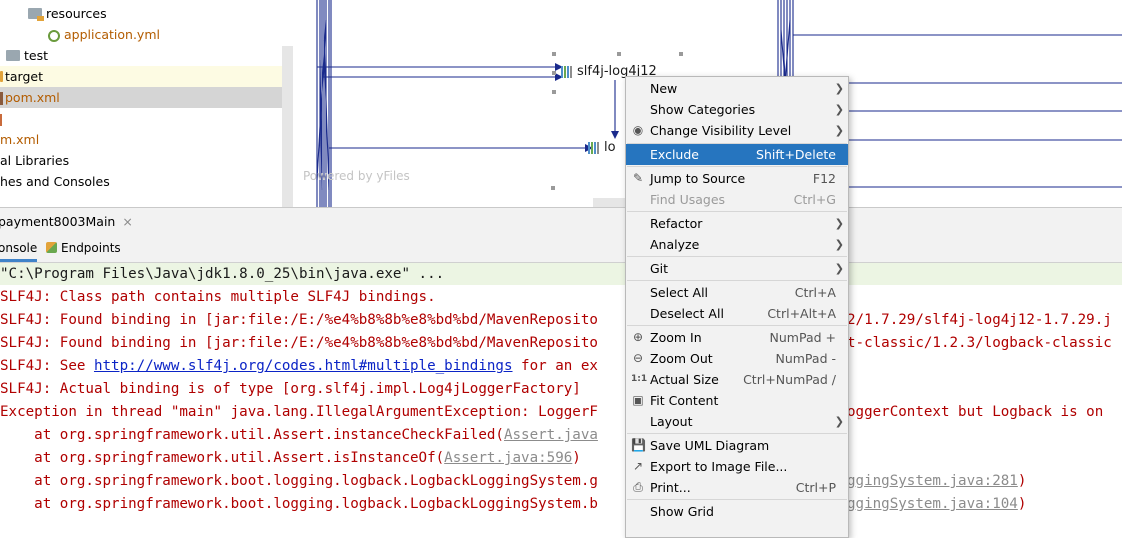 Image resolution: width=1122 pixels, height=538 pixels. What do you see at coordinates (638, 445) in the screenshot?
I see `save-icon: 💾` at bounding box center [638, 445].